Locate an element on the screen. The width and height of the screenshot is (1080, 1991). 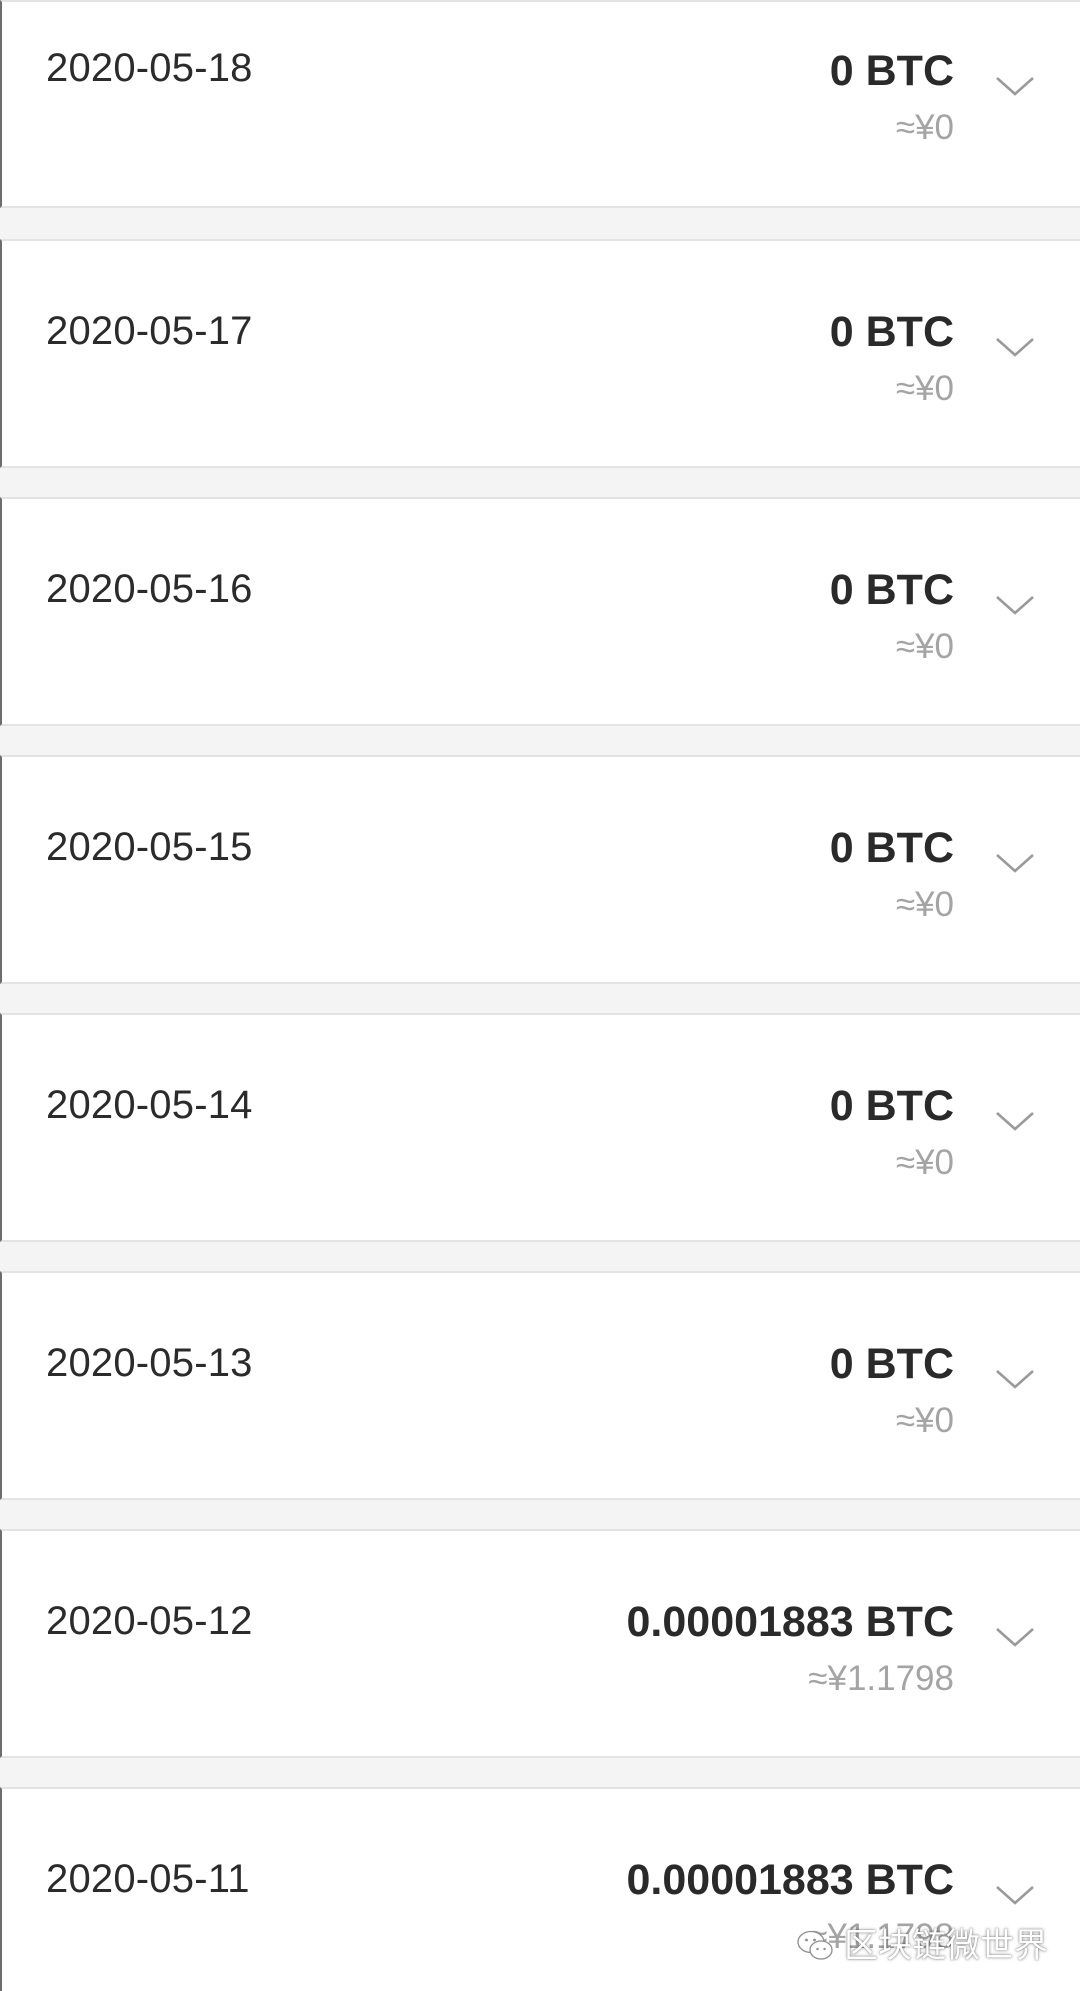
income-row: 2020-05-13 0 BTC ≈¥0 is located at coordinates (540, 1385).